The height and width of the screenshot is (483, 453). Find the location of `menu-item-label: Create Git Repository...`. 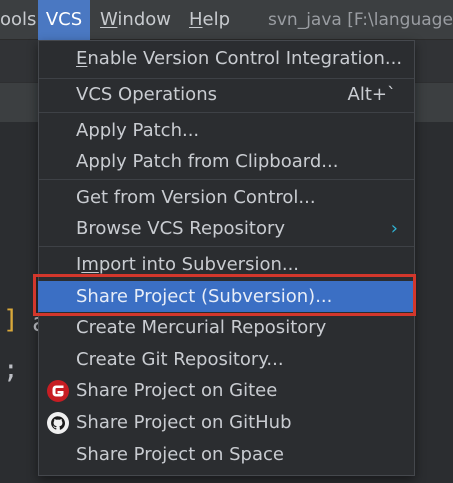

menu-item-label: Create Git Repository... is located at coordinates (180, 359).